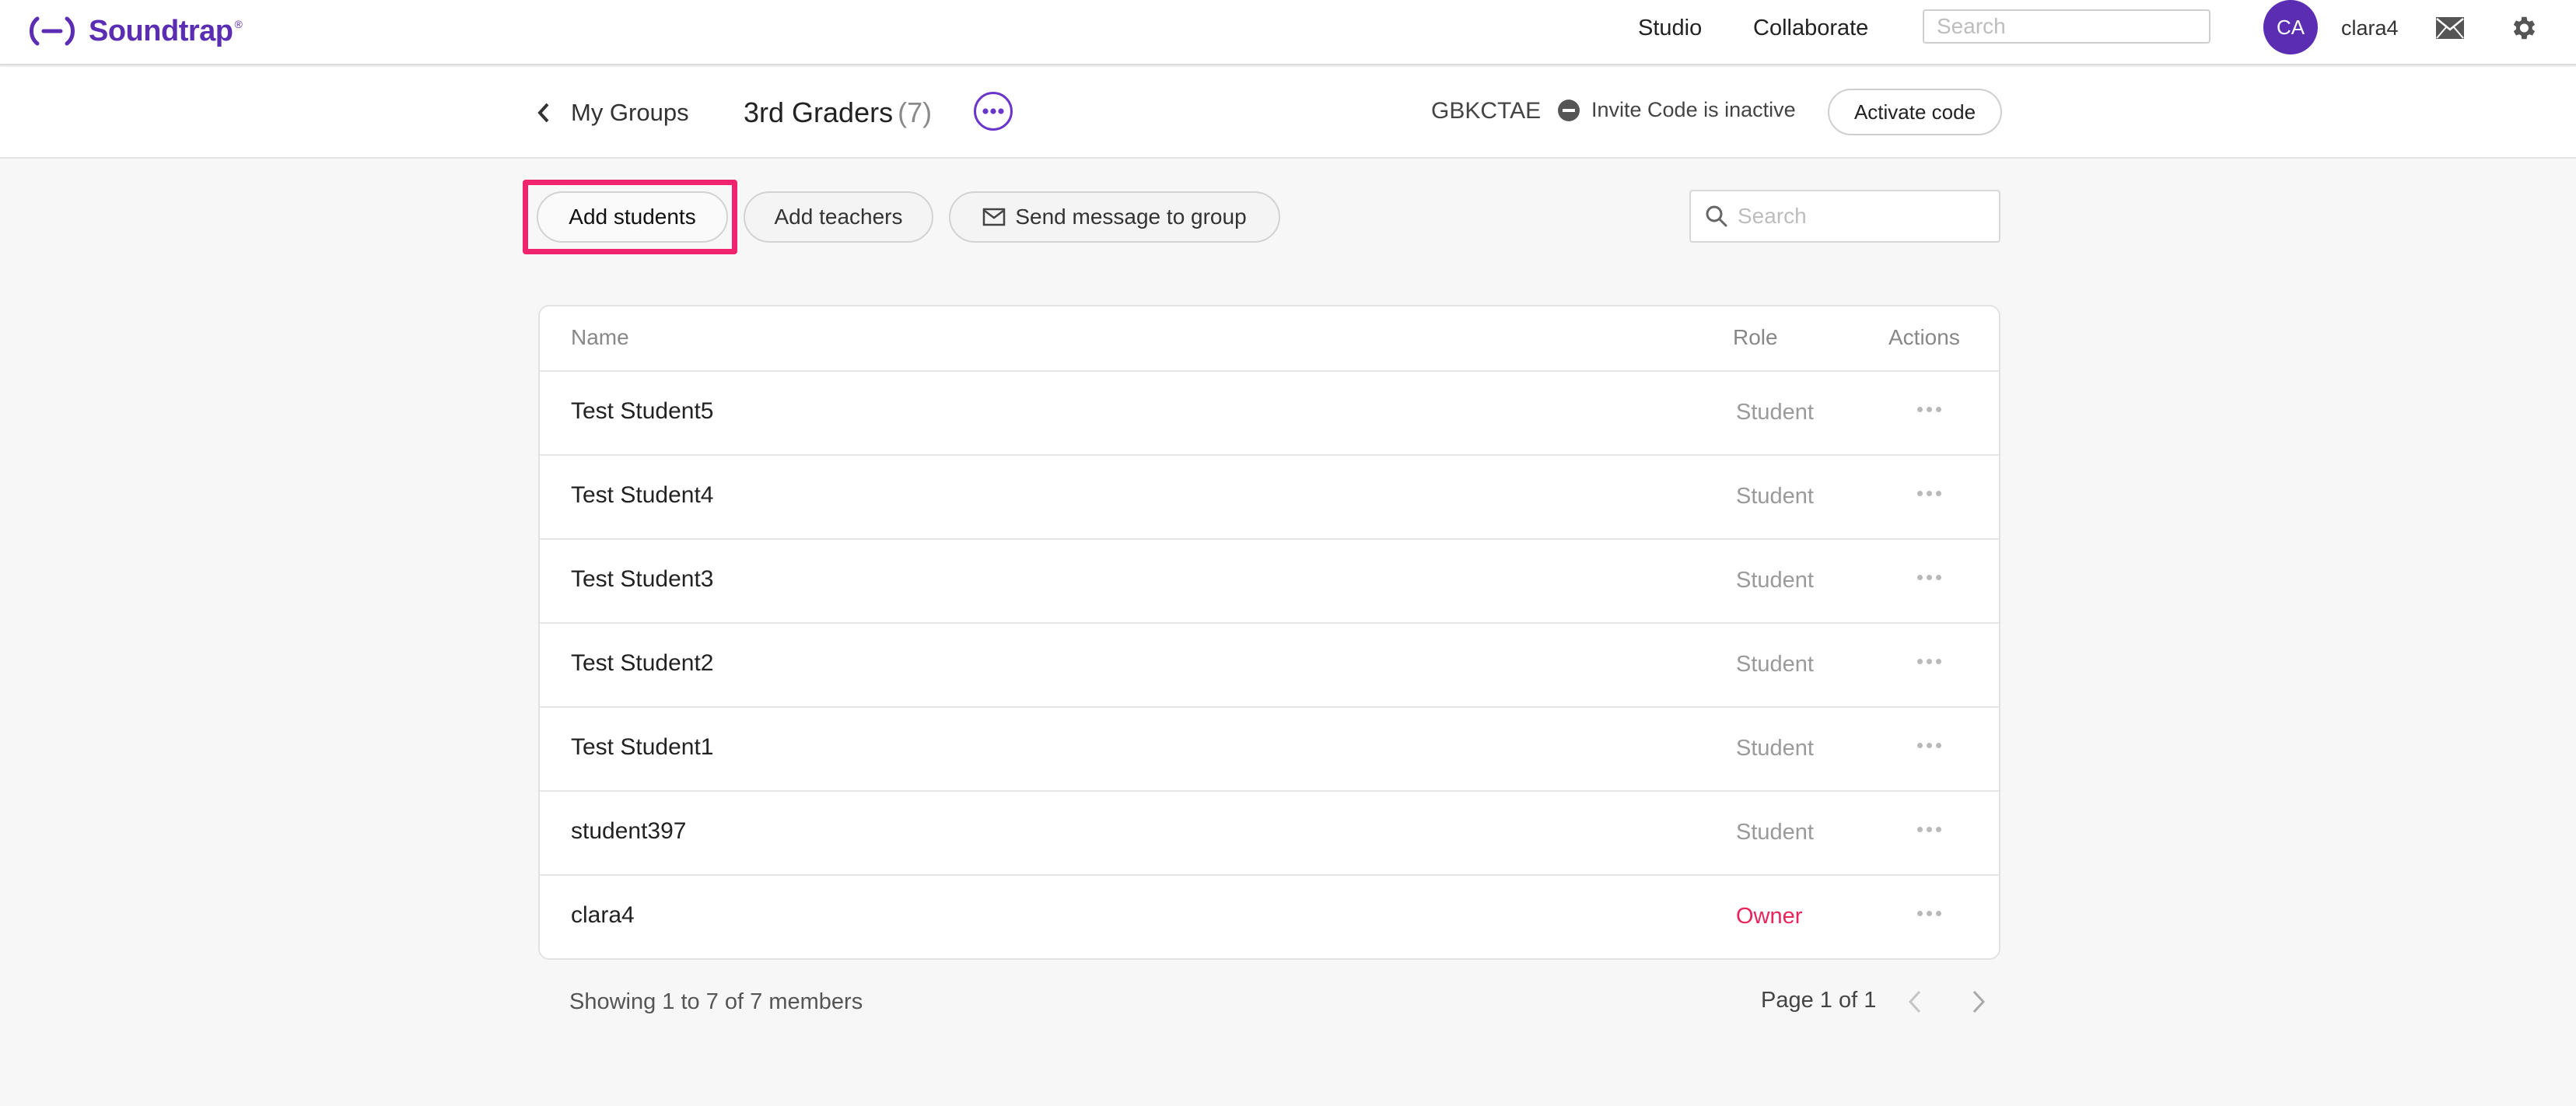  I want to click on group-name: 3rd Graders, so click(819, 112).